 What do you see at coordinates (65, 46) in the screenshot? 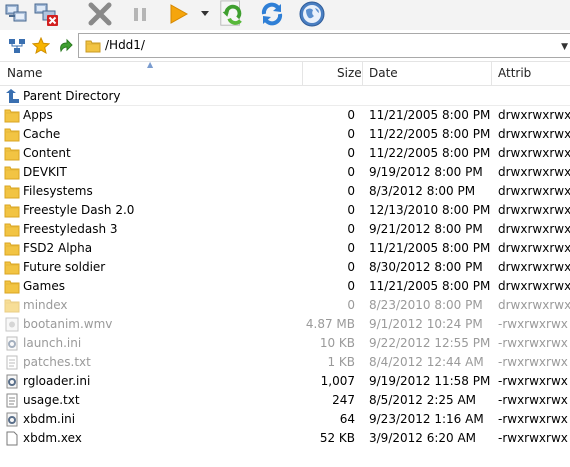
I see `go-up-arrow-icon` at bounding box center [65, 46].